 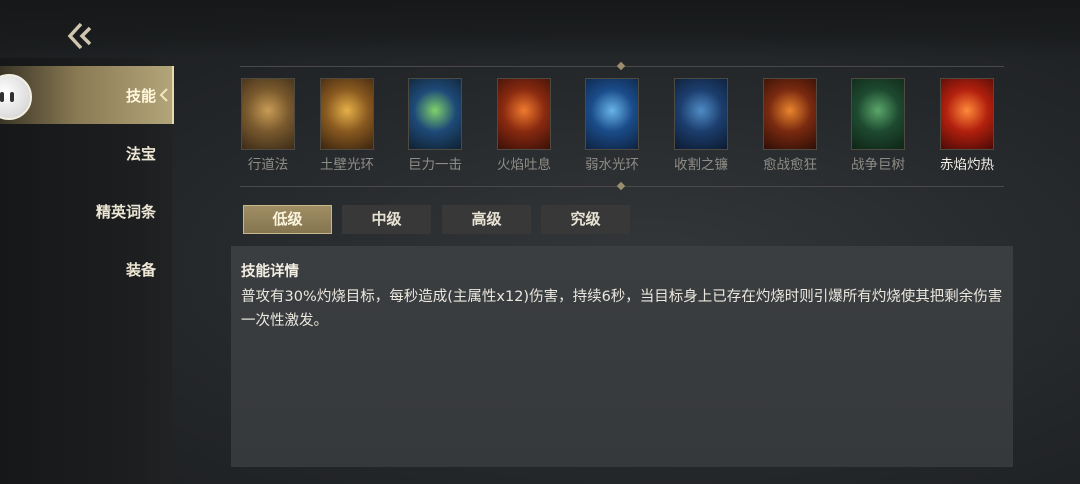 I want to click on skill-item: 收割之镰, so click(x=701, y=125).